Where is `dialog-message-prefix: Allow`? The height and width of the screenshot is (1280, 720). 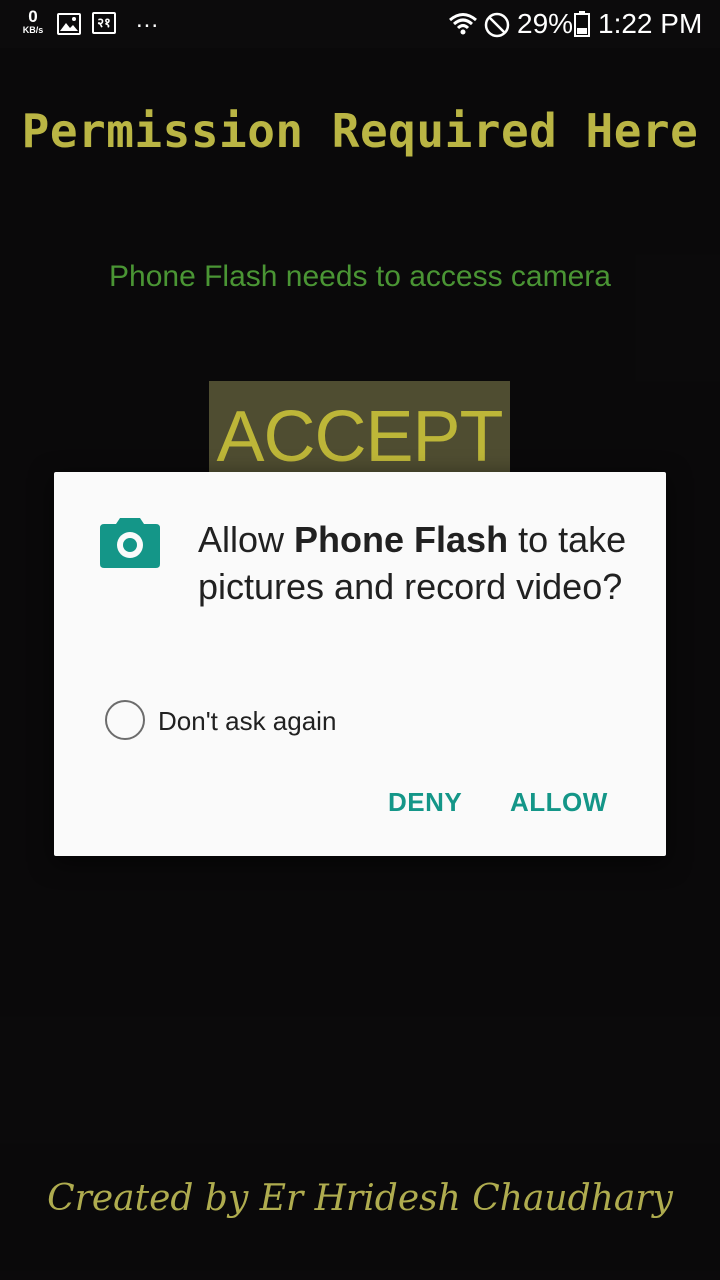 dialog-message-prefix: Allow is located at coordinates (246, 539).